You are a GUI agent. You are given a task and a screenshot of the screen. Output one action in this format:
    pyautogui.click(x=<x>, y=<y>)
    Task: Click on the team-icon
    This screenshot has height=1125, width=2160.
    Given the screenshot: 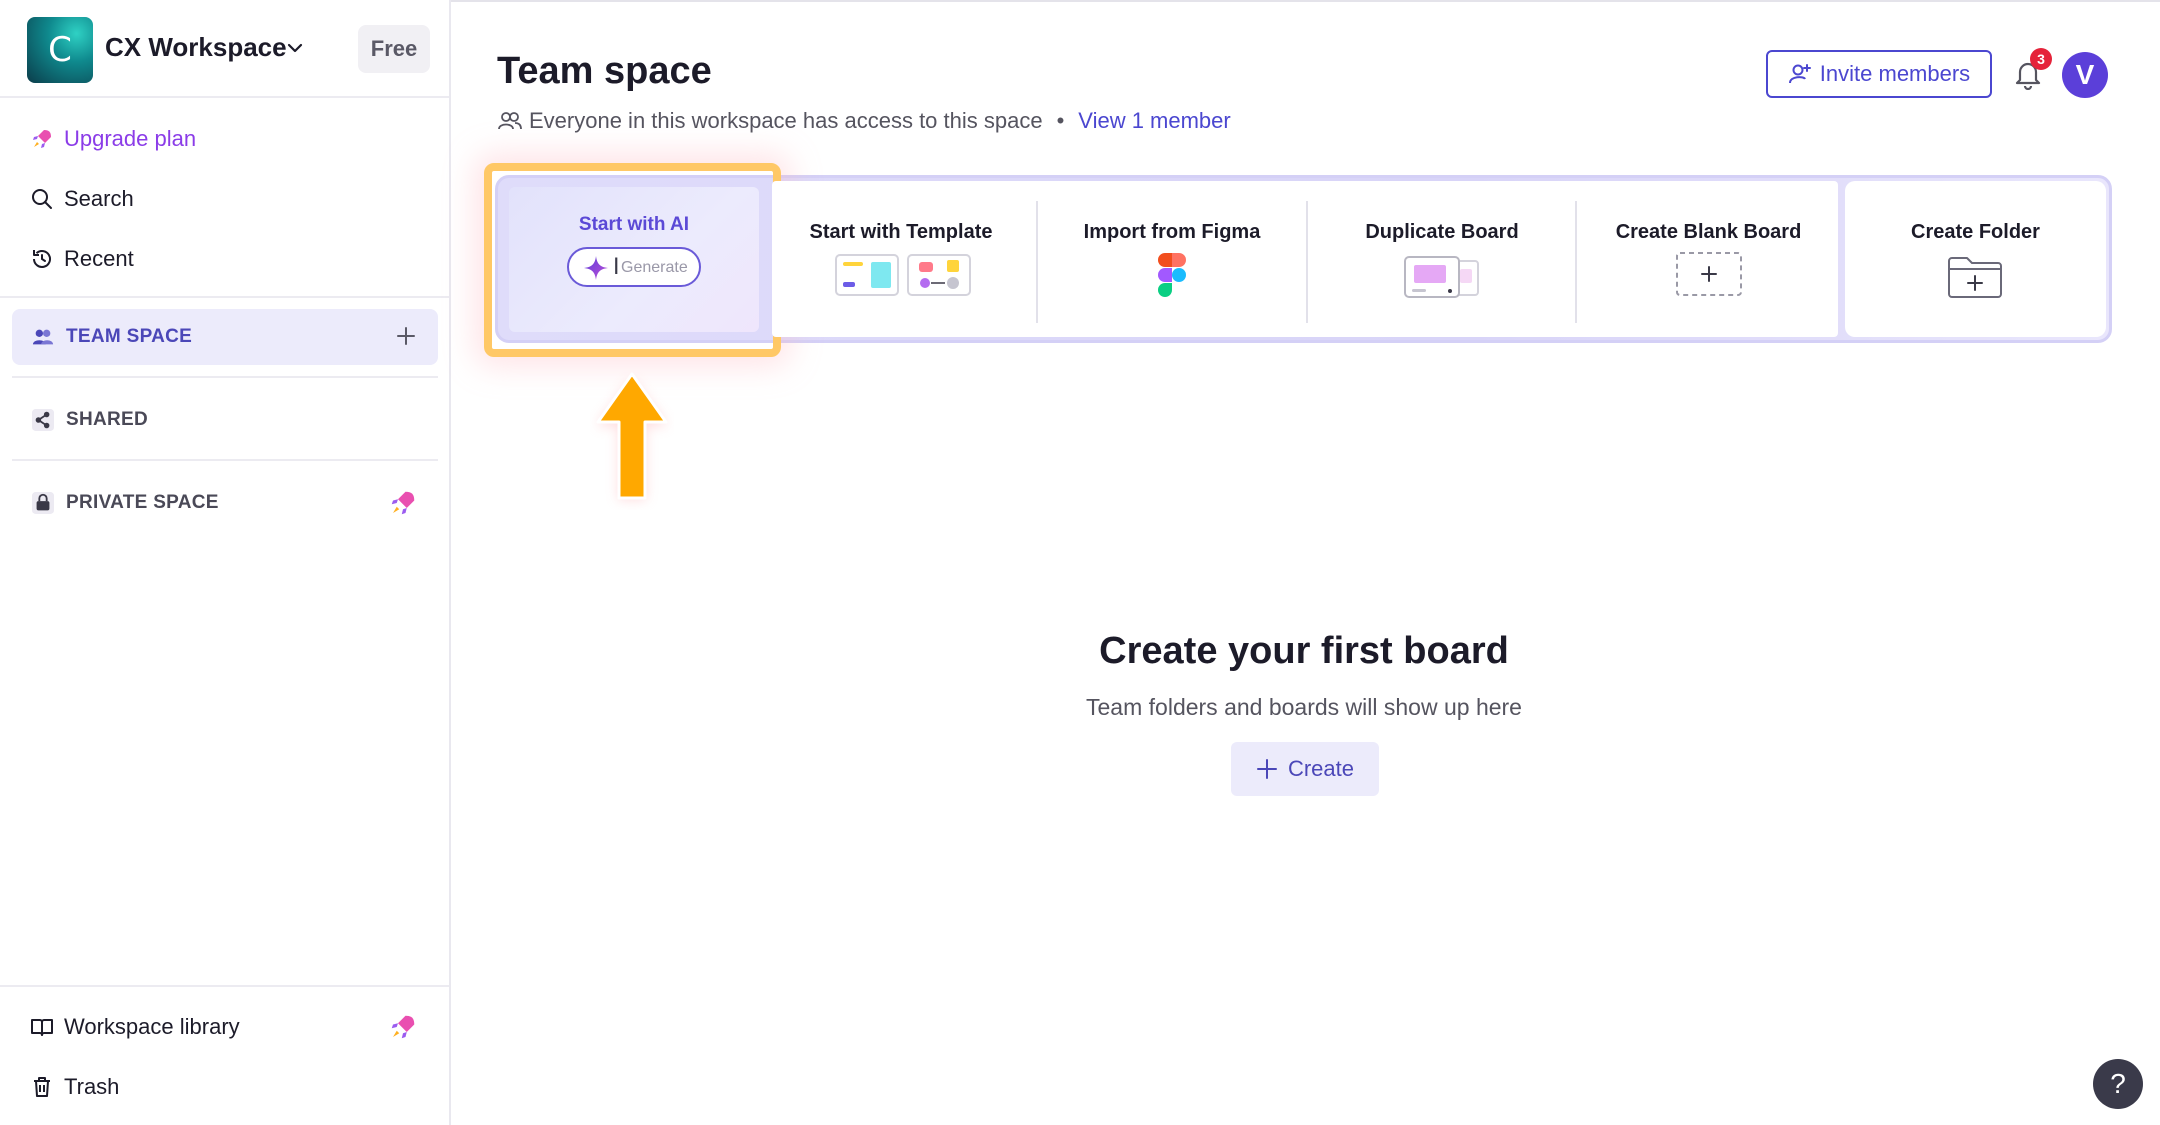 What is the action you would take?
    pyautogui.click(x=43, y=337)
    